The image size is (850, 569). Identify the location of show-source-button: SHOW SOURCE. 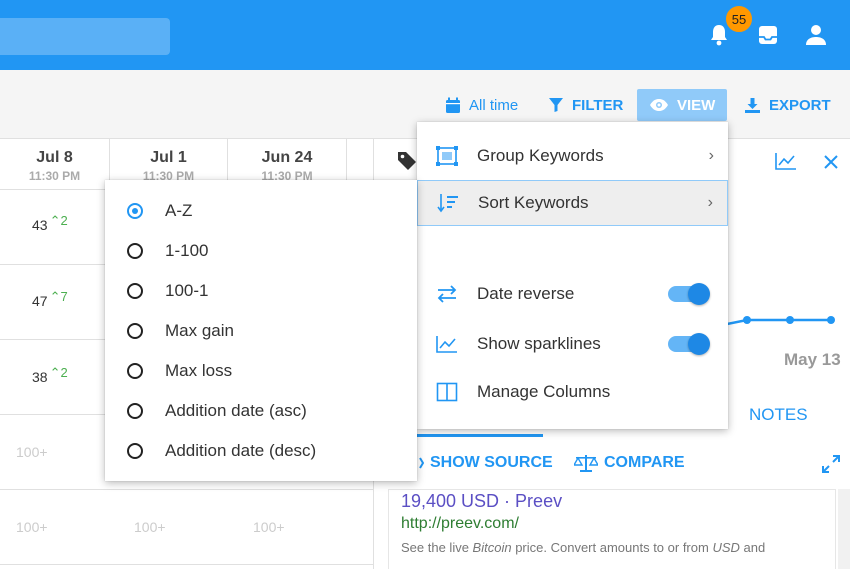
(481, 463).